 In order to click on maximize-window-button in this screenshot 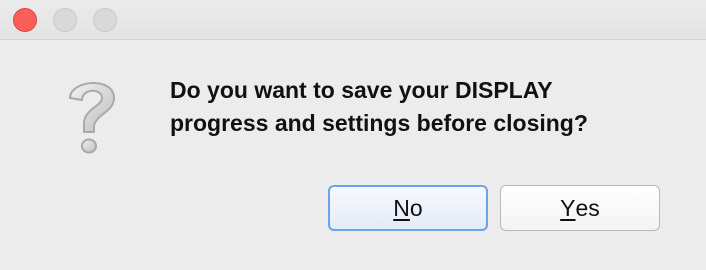, I will do `click(105, 20)`.